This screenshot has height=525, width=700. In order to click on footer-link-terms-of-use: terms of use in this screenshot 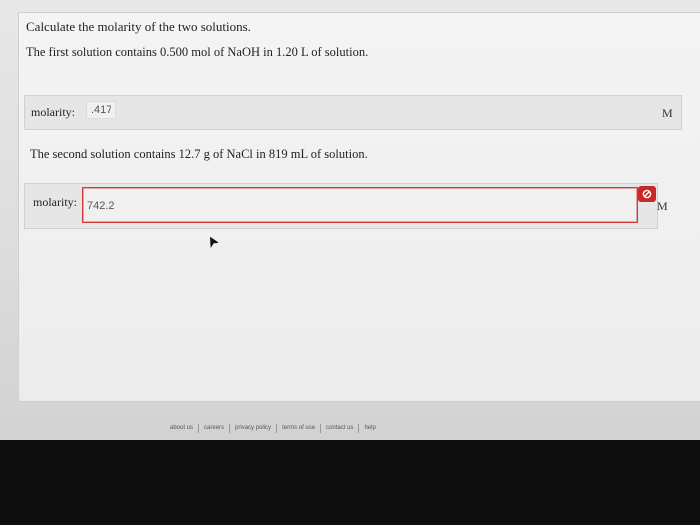, I will do `click(299, 428)`.